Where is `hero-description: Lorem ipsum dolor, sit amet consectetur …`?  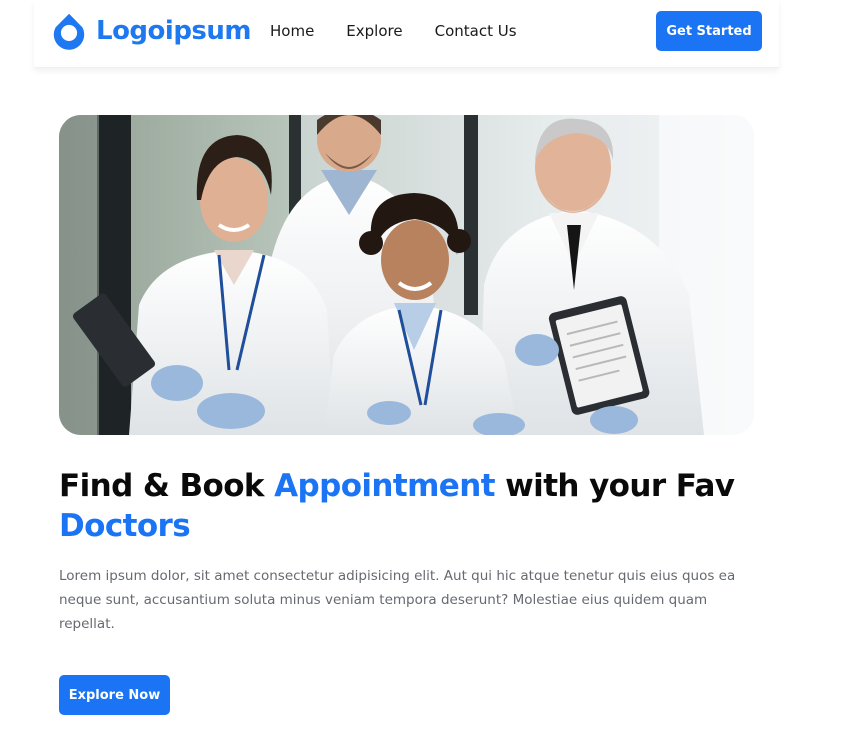
hero-description: Lorem ipsum dolor, sit amet consectetur … is located at coordinates (397, 600).